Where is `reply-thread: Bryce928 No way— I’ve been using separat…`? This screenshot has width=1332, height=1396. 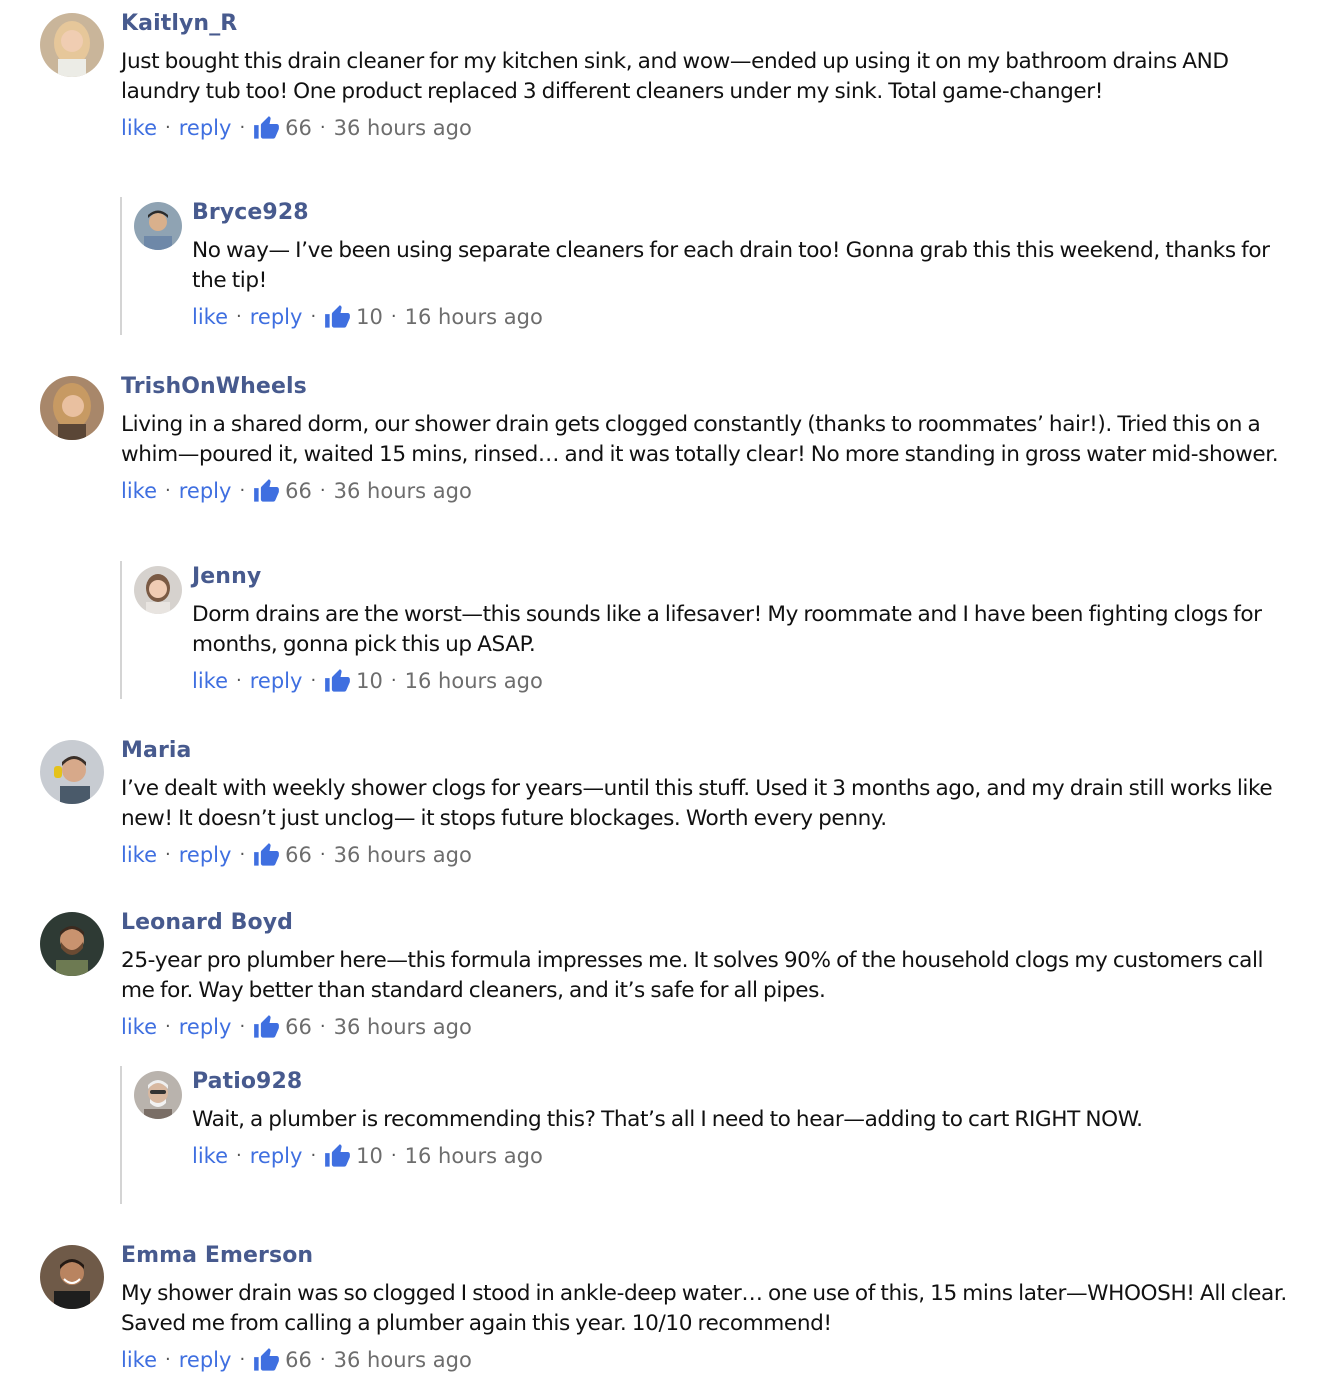
reply-thread: Bryce928 No way— I’ve been using separat… is located at coordinates (706, 266).